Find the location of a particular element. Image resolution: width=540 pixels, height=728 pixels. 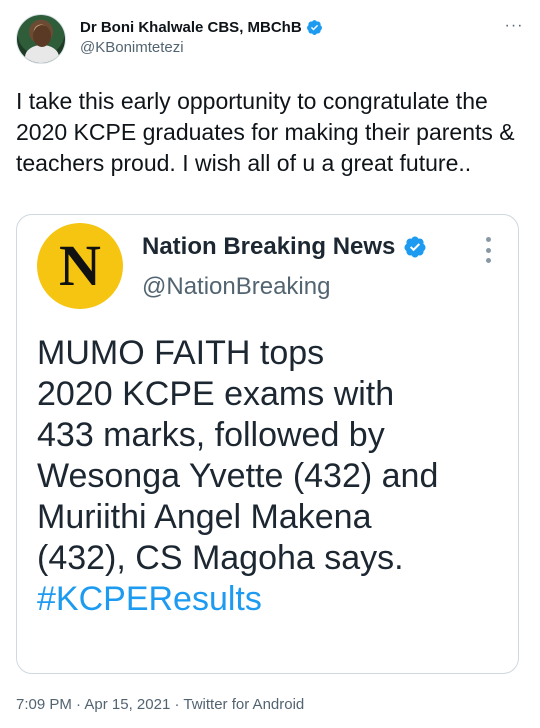

tweet-source: Twitter for Android is located at coordinates (243, 704).